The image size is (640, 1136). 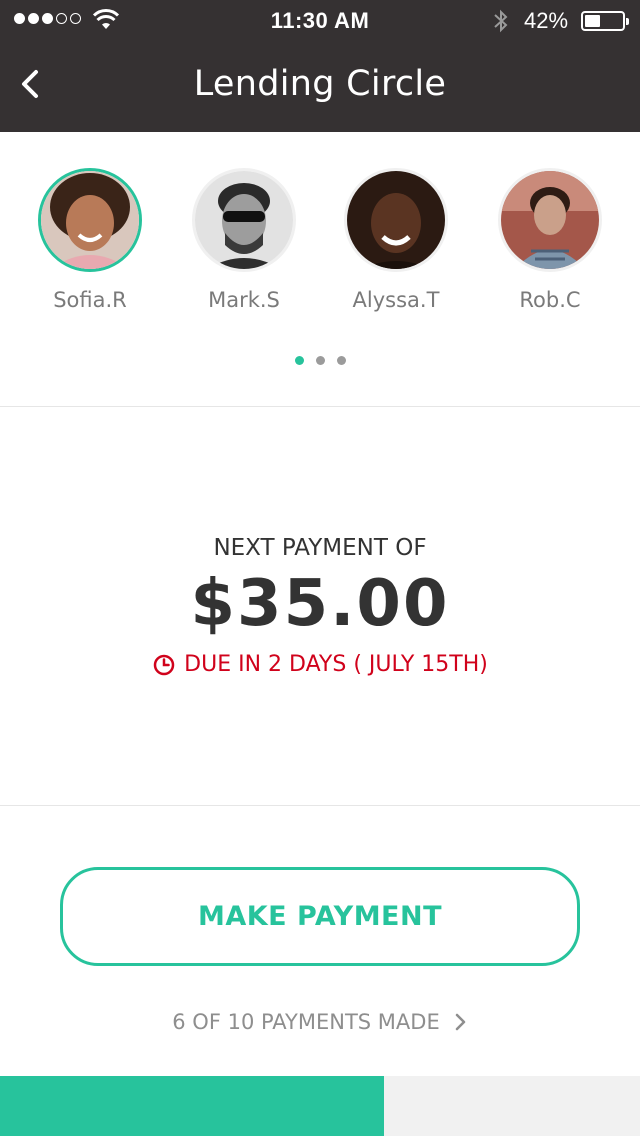 What do you see at coordinates (320, 20) in the screenshot?
I see `status-bar: 11:30 AM 42%` at bounding box center [320, 20].